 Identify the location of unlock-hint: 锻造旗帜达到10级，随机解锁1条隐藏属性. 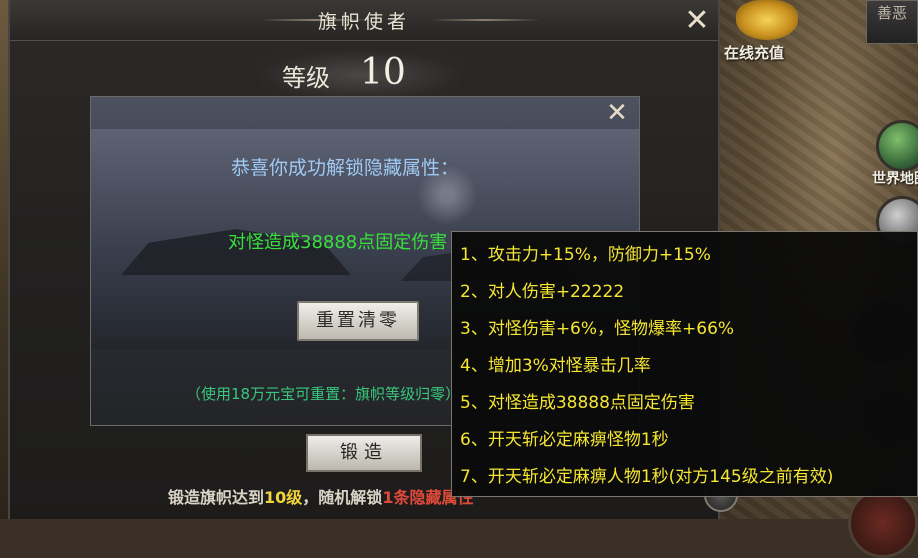
(320, 496).